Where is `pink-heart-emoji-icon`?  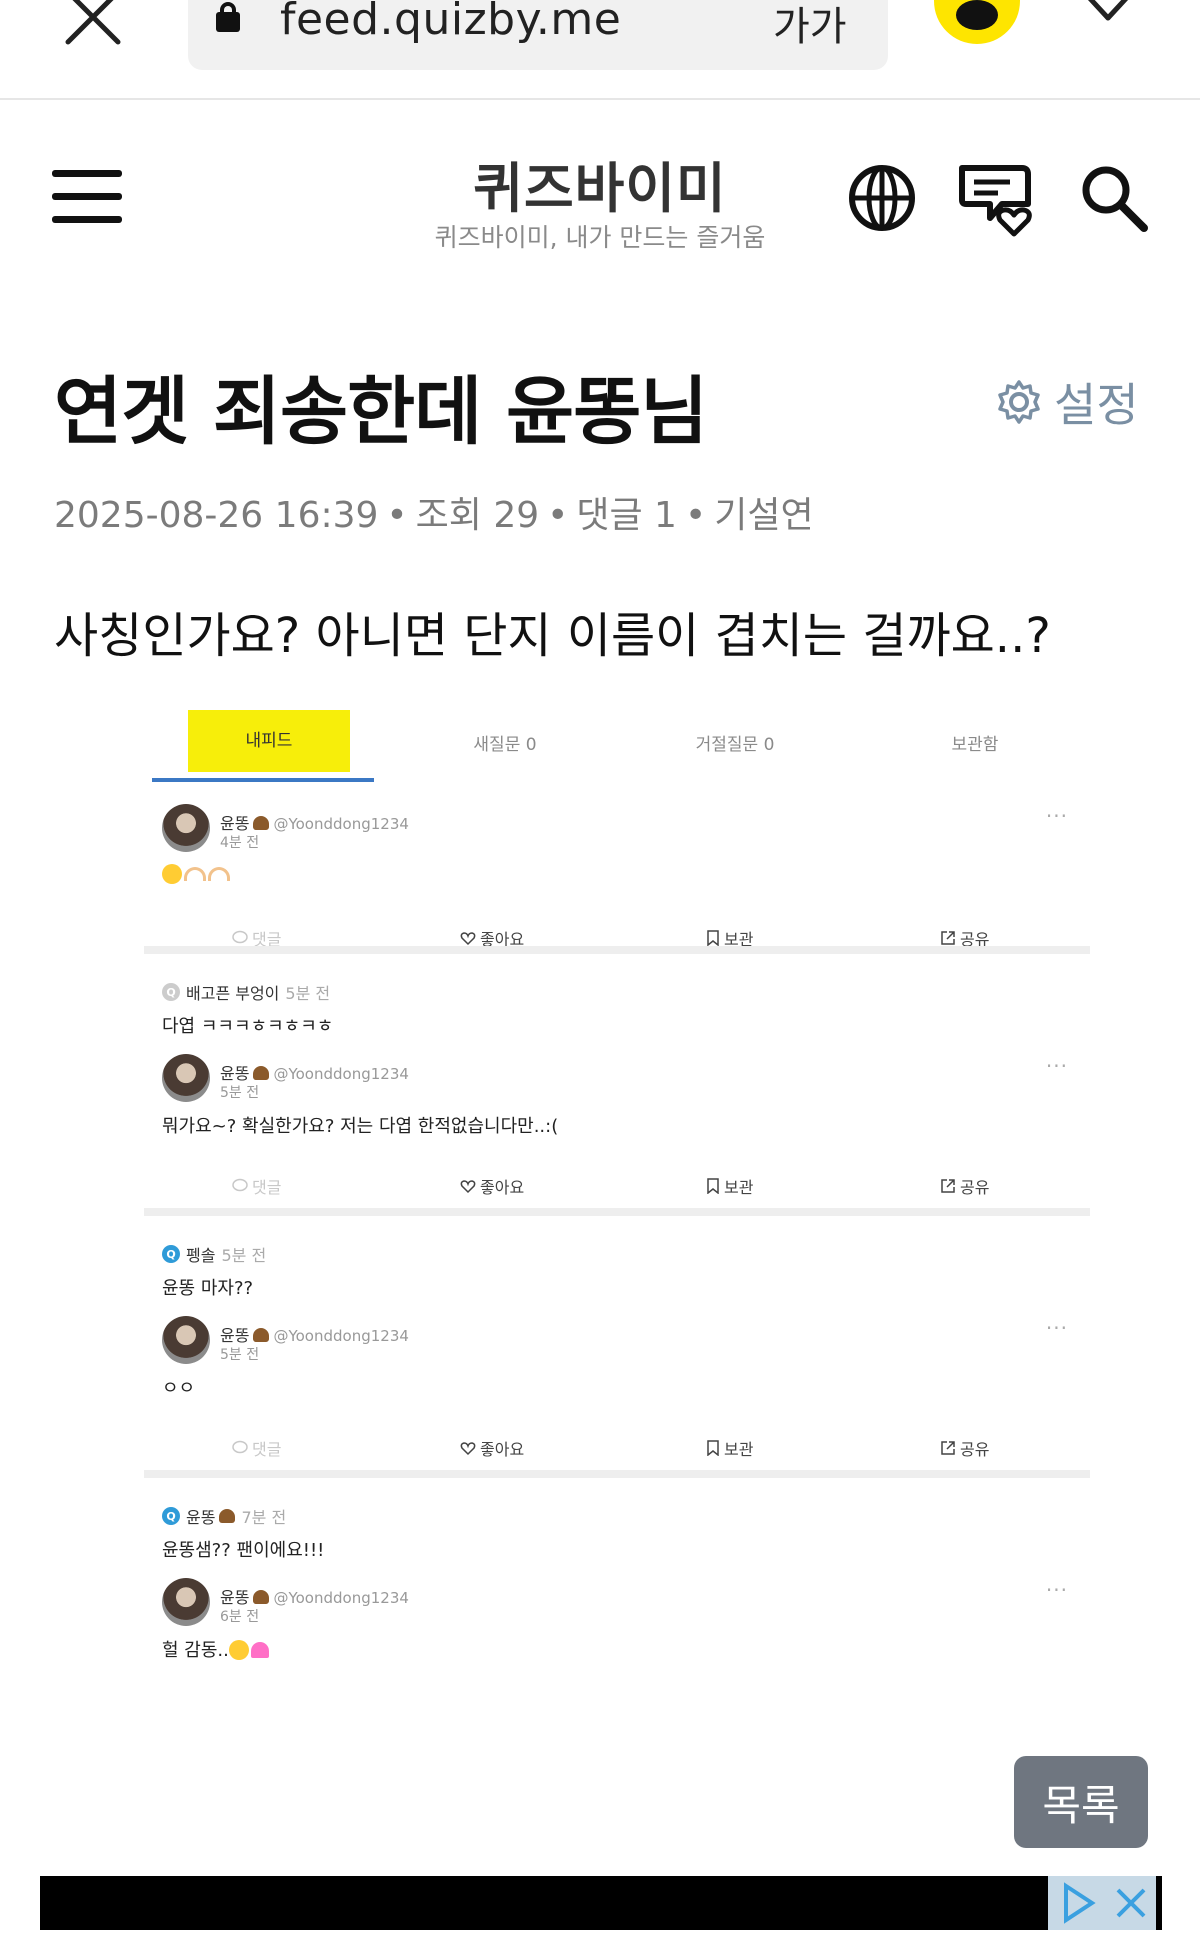
pink-heart-emoji-icon is located at coordinates (259, 1650).